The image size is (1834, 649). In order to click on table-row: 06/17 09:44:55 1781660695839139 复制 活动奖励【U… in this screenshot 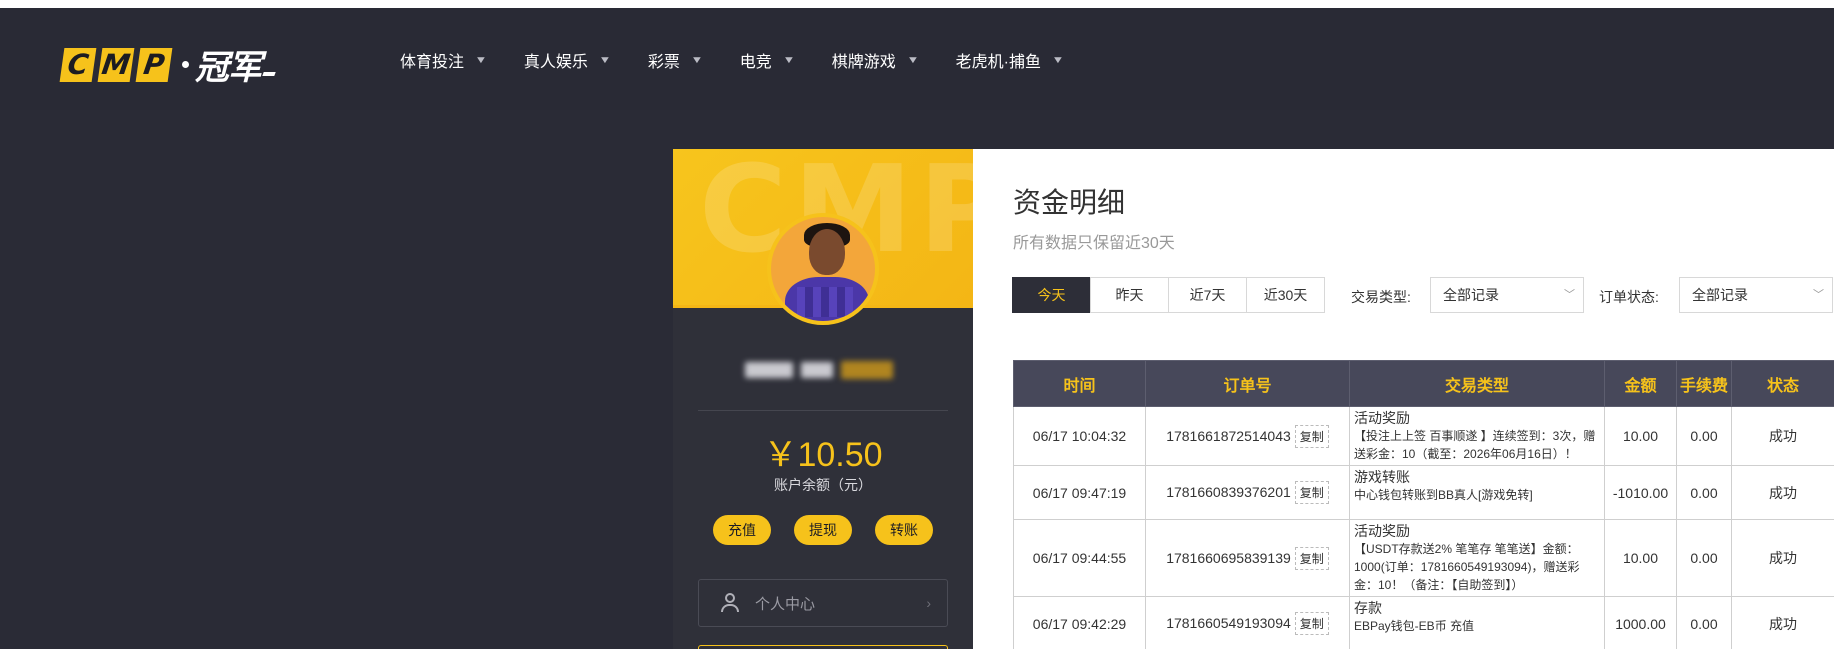, I will do `click(1423, 558)`.